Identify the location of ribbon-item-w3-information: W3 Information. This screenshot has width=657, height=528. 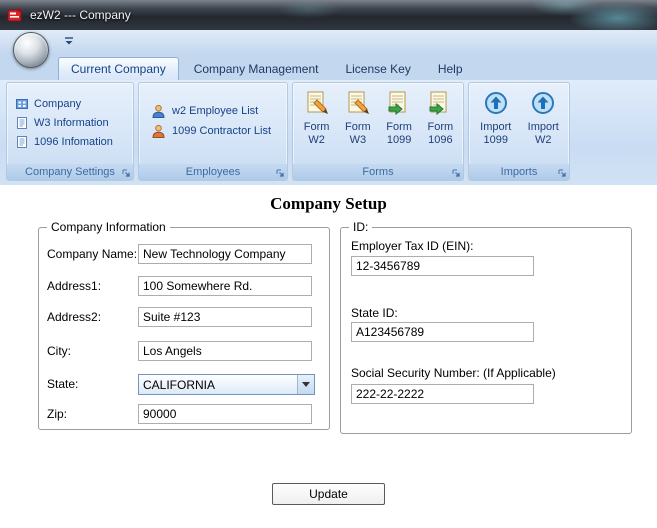
(70, 122).